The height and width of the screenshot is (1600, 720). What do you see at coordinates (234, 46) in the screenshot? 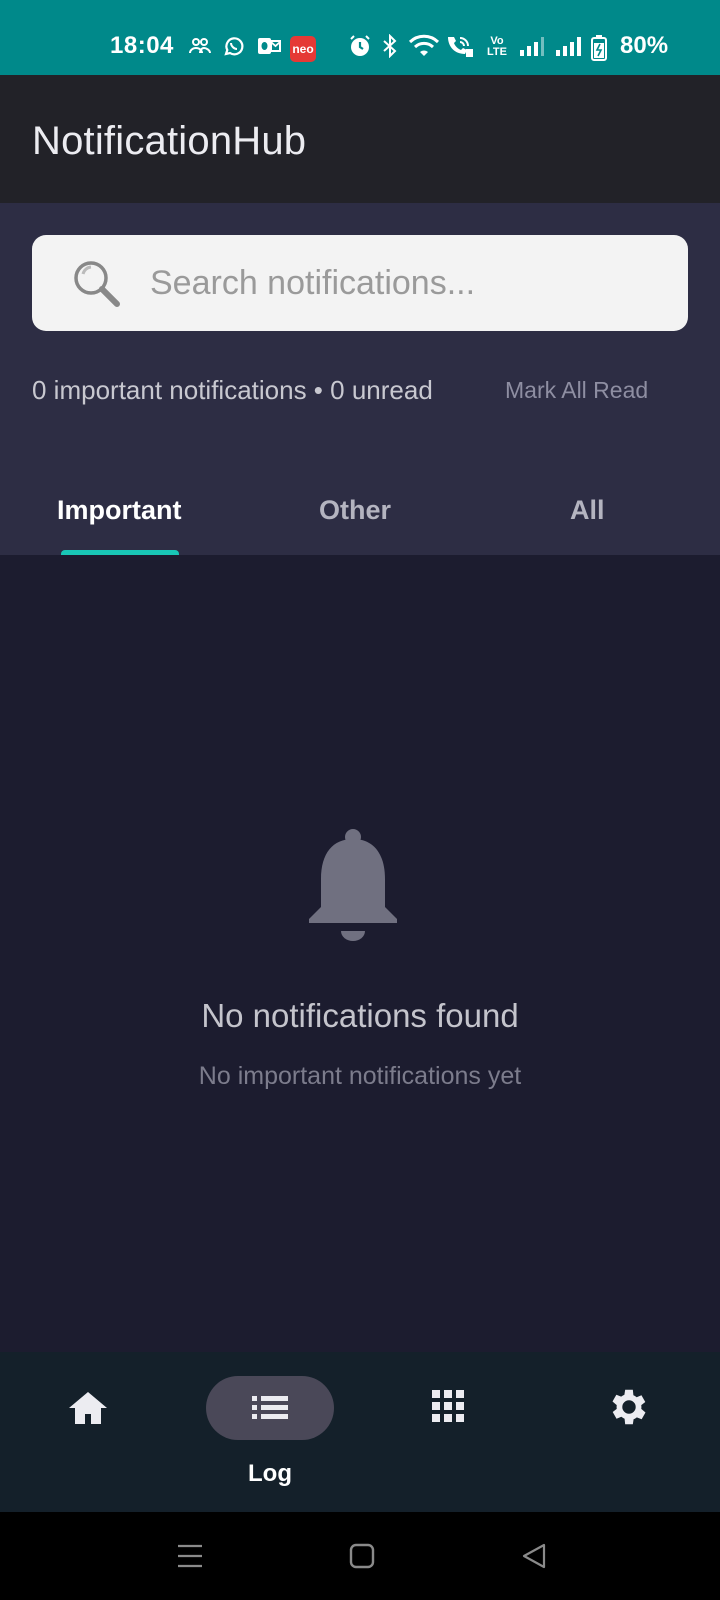
I see `whatsapp-icon` at bounding box center [234, 46].